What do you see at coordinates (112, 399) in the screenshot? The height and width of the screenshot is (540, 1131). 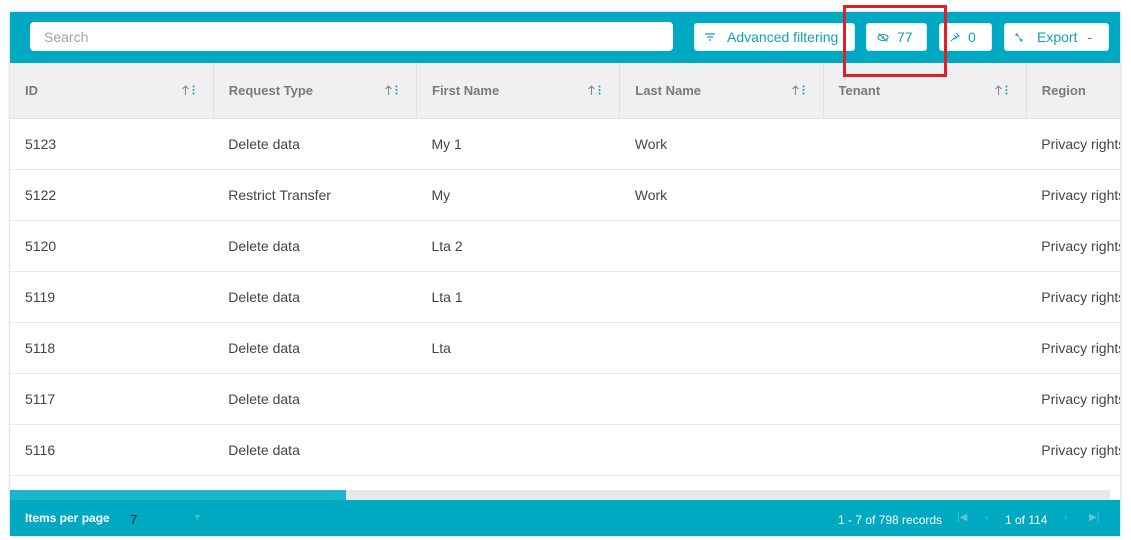 I see `cell-id: 5117` at bounding box center [112, 399].